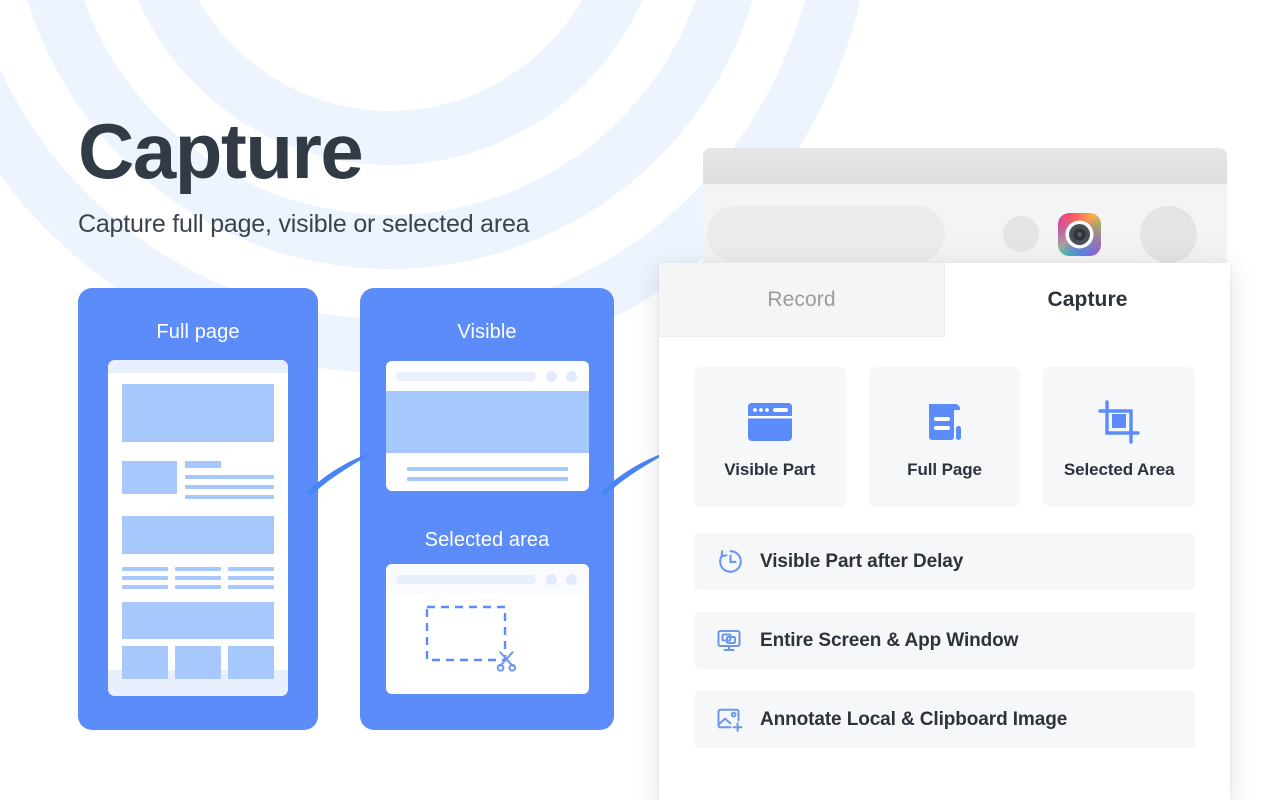 The image size is (1280, 800). I want to click on browser-omnibox-placeholder, so click(826, 234).